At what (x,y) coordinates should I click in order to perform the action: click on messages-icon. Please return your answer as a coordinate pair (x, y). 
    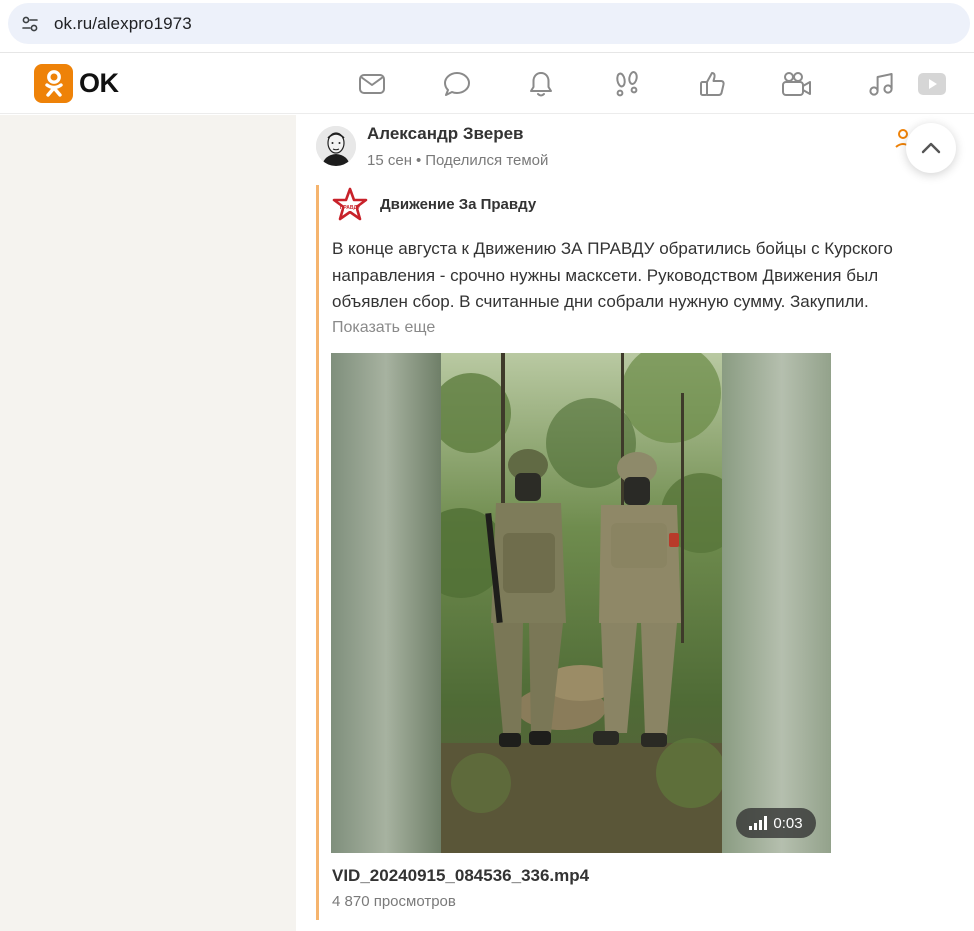
    Looking at the image, I should click on (372, 84).